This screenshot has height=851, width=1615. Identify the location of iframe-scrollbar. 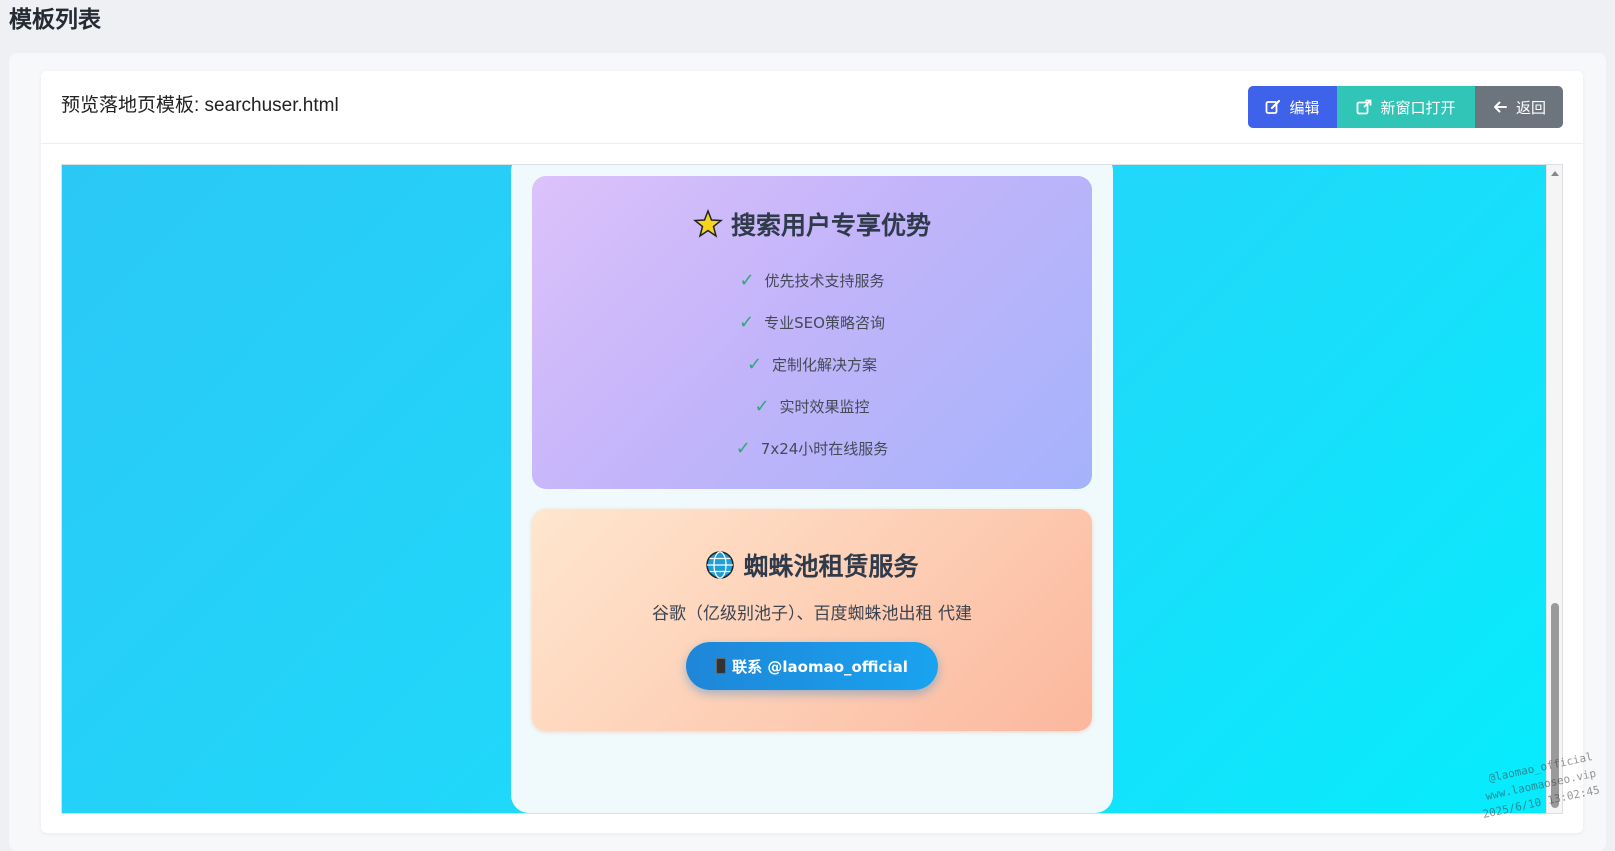
(1554, 489).